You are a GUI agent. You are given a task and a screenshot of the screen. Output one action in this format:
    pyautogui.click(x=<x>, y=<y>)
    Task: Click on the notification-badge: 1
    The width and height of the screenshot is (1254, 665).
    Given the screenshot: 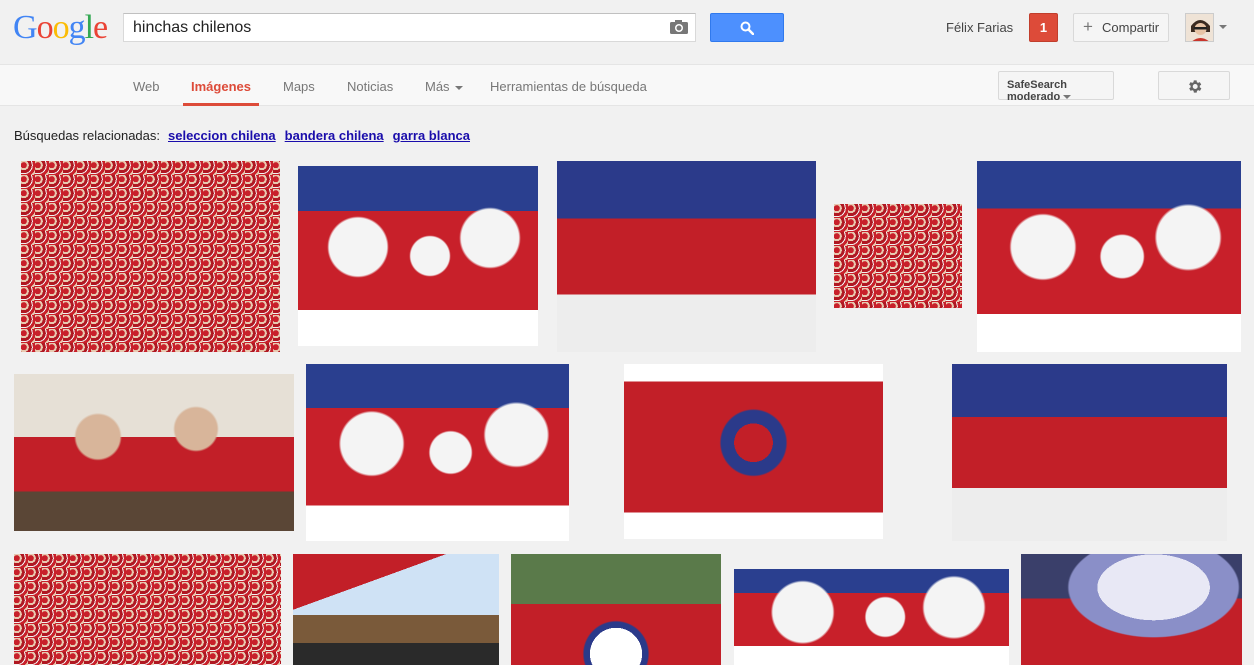 What is the action you would take?
    pyautogui.click(x=1043, y=27)
    